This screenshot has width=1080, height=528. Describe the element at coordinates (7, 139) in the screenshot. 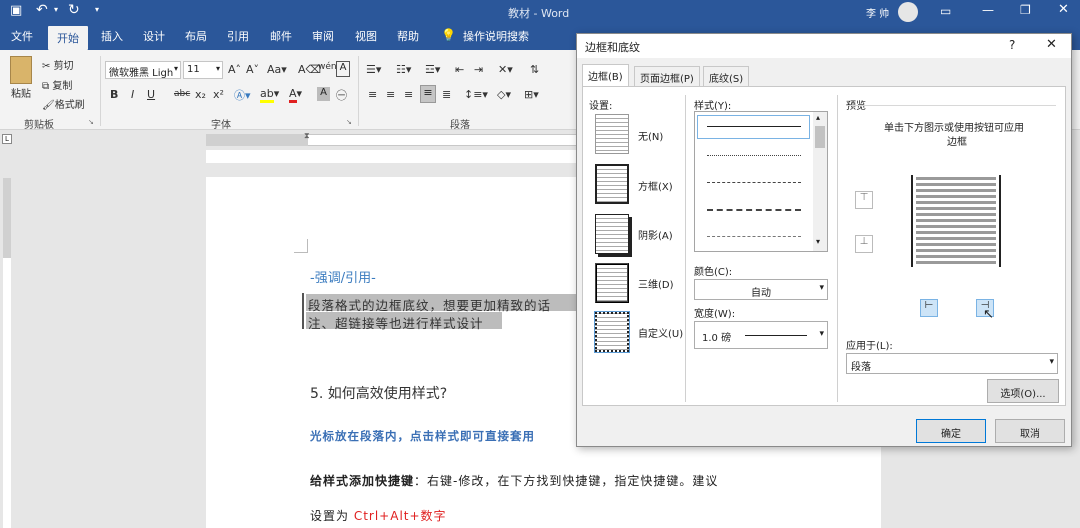

I see `tab-selector-icon: L` at that location.